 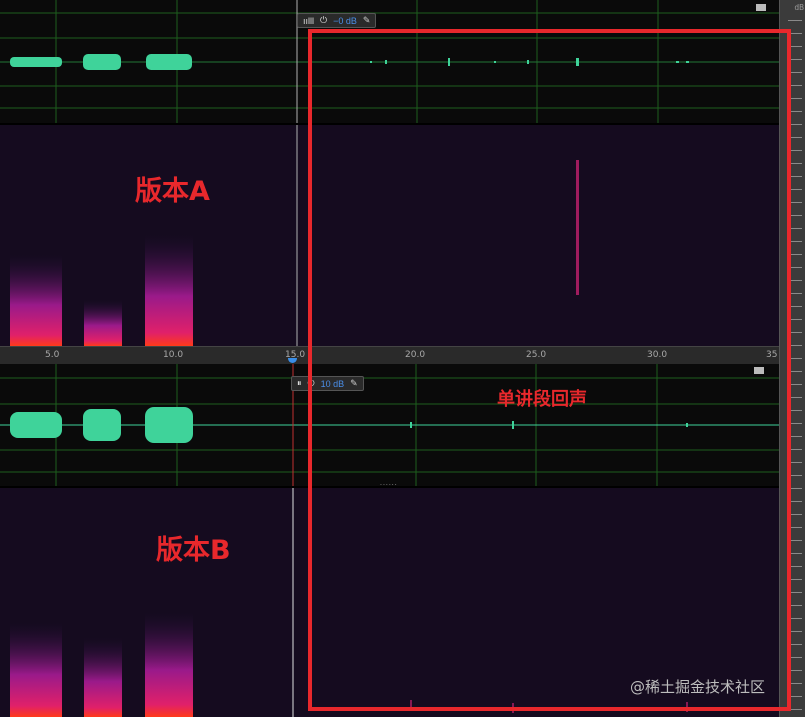 I want to click on playhead-handle, so click(x=292, y=360).